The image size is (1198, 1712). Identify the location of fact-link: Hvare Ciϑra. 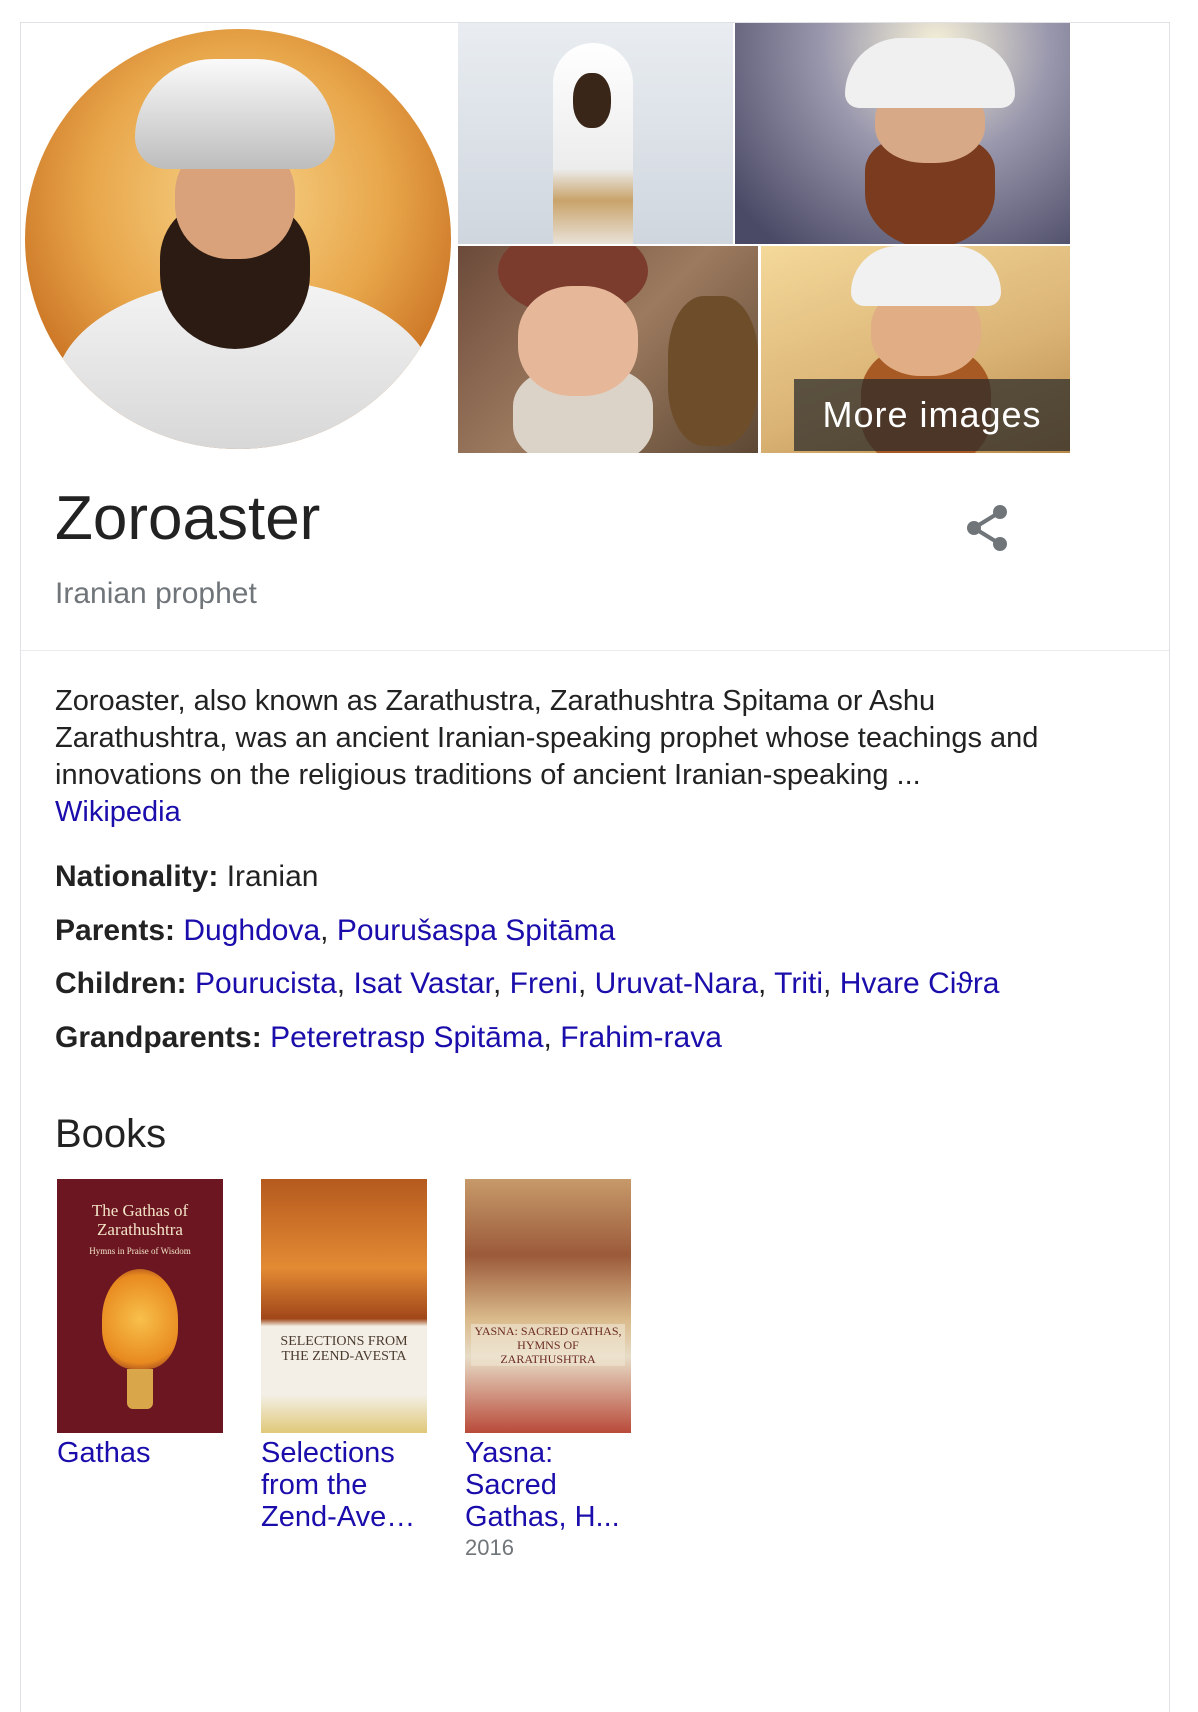
(920, 983).